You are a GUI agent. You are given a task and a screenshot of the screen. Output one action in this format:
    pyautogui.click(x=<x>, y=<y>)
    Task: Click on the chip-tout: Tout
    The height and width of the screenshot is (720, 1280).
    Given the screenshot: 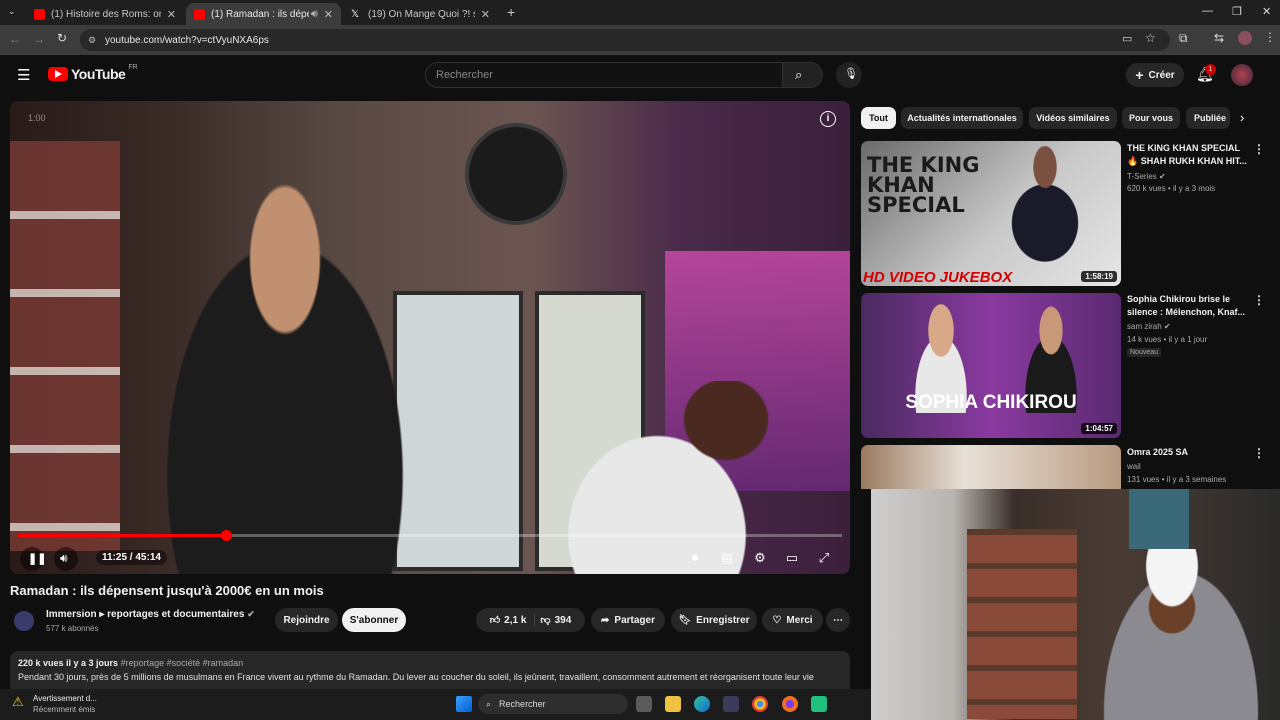 What is the action you would take?
    pyautogui.click(x=878, y=118)
    